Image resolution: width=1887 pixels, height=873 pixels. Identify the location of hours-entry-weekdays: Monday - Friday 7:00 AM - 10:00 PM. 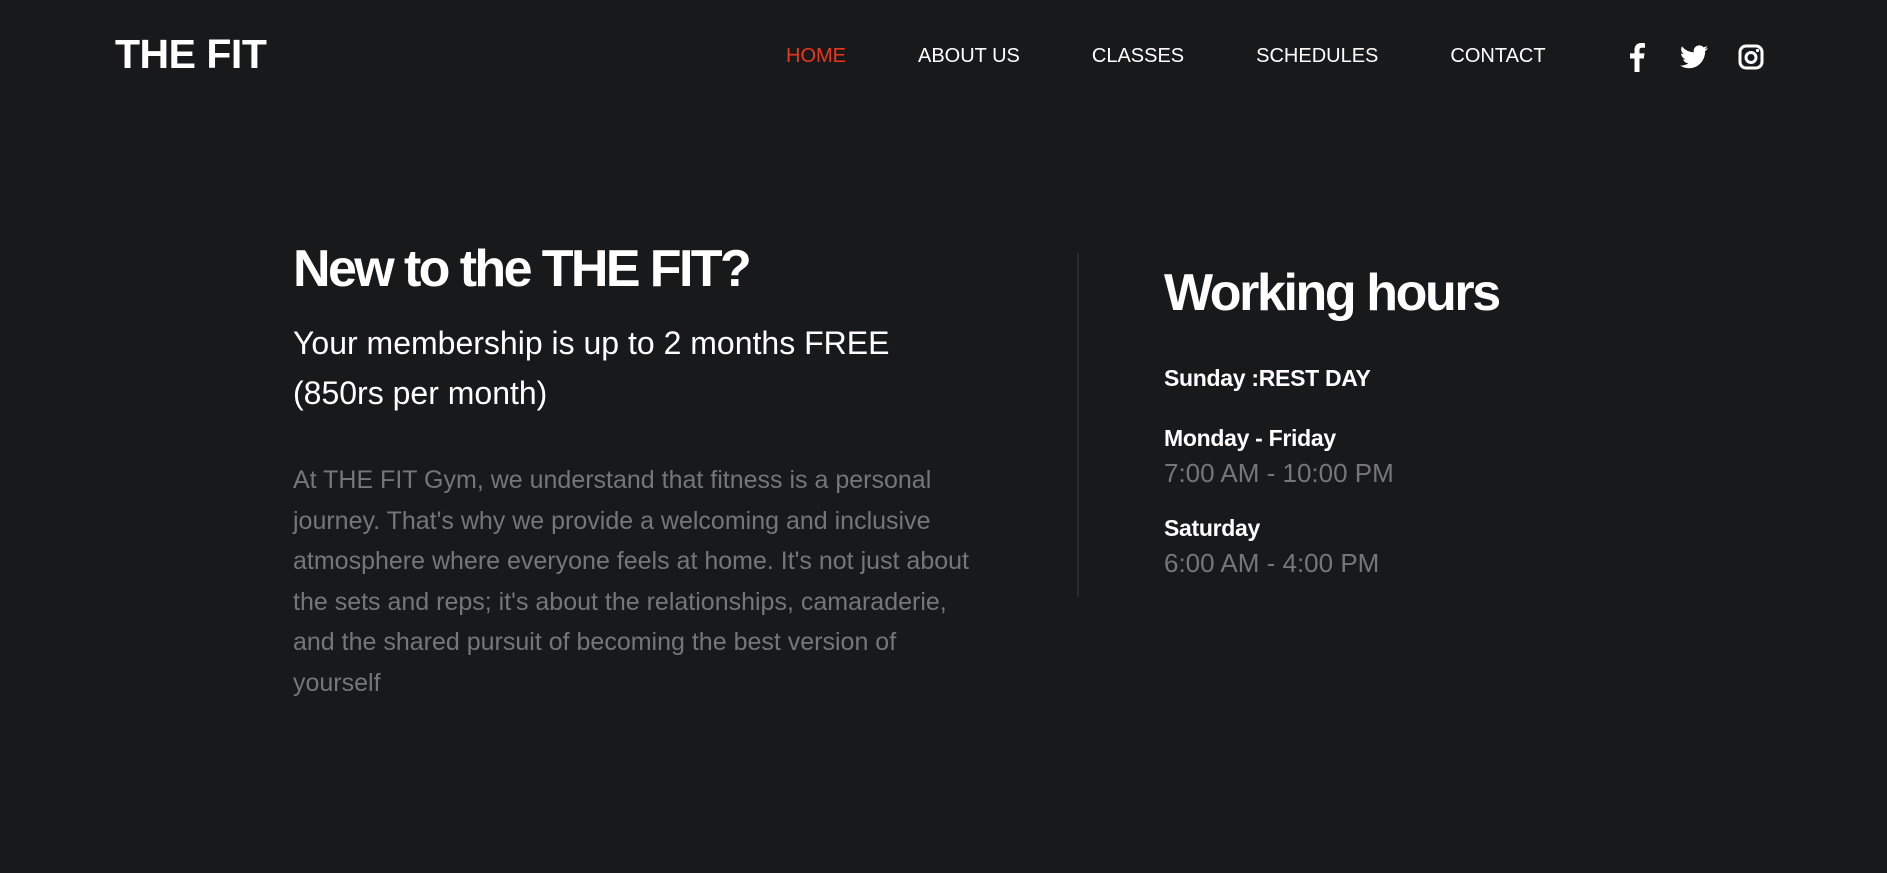
(1424, 457).